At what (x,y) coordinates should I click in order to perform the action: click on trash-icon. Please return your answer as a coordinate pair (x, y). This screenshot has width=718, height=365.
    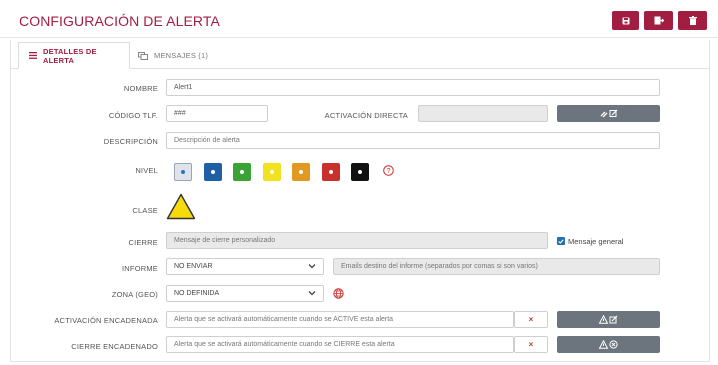
    Looking at the image, I should click on (692, 20).